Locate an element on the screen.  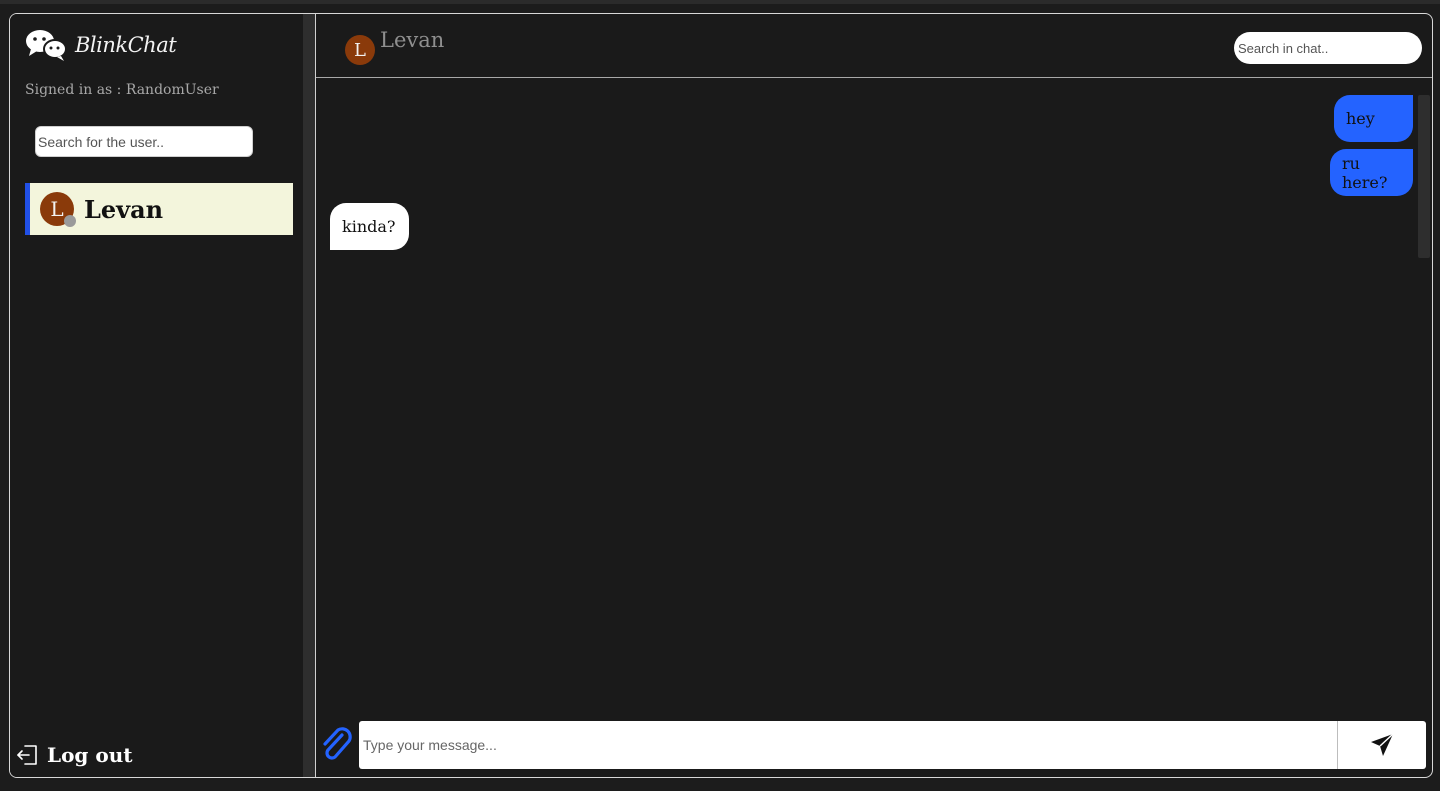
status-indicator is located at coordinates (70, 221).